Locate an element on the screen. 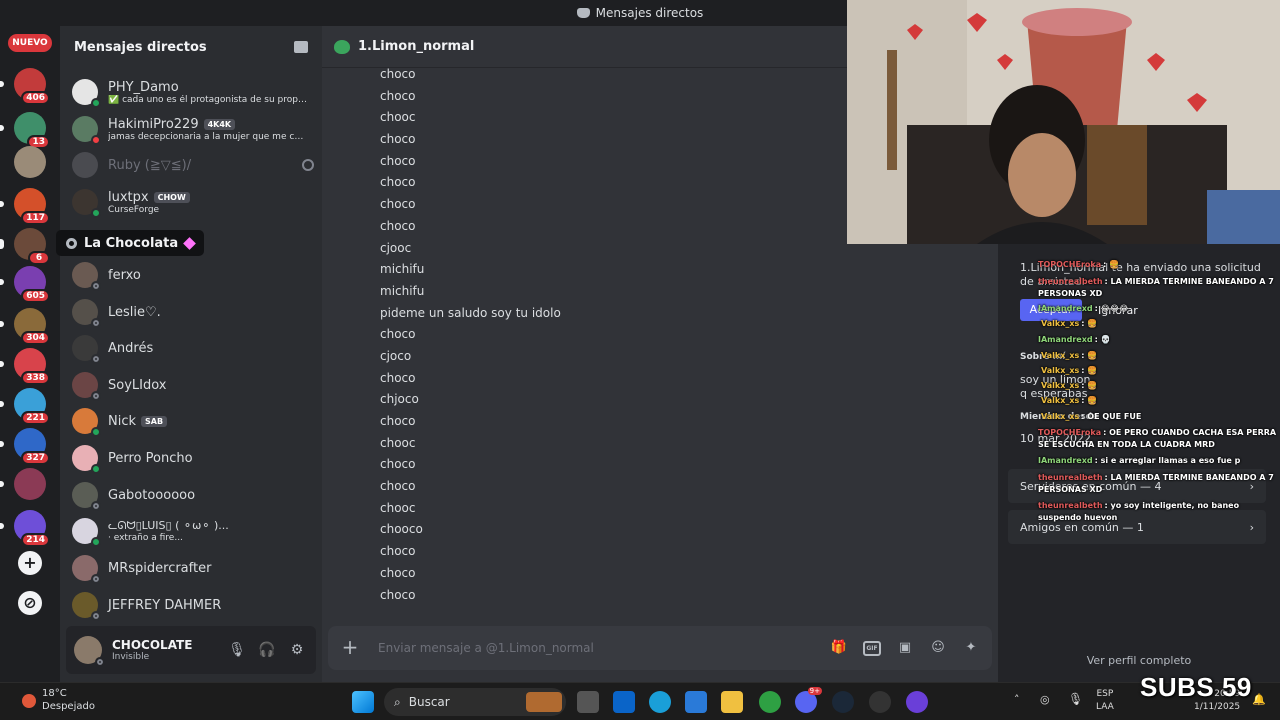 This screenshot has width=1280, height=720. search-icon: ⌕ is located at coordinates (397, 701).